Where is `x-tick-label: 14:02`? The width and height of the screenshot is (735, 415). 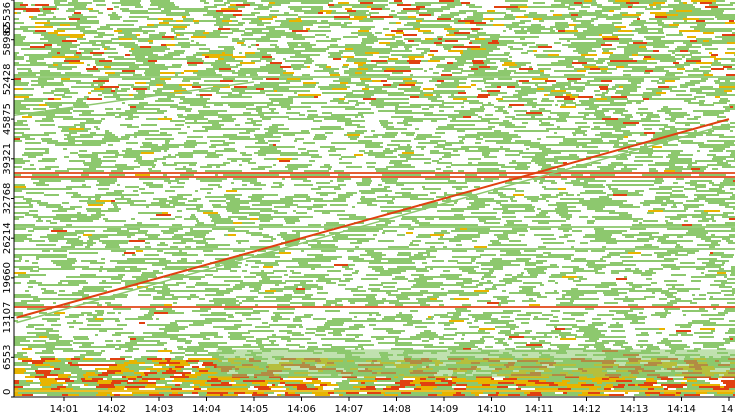
x-tick-label: 14:02 is located at coordinates (111, 409).